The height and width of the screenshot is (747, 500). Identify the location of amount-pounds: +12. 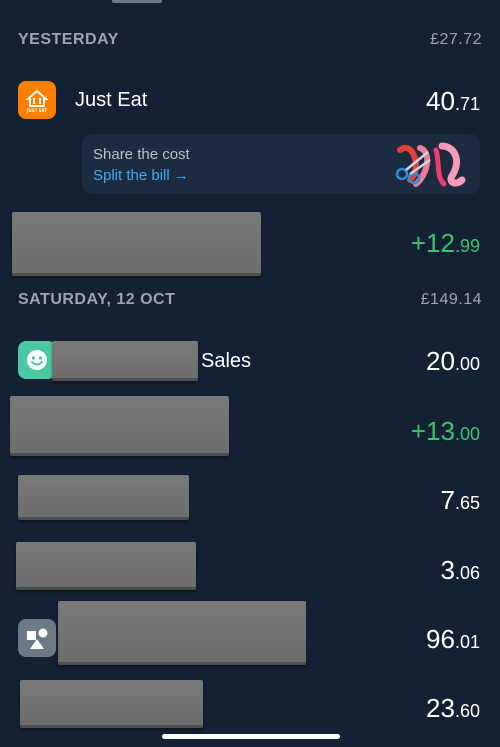
(432, 243).